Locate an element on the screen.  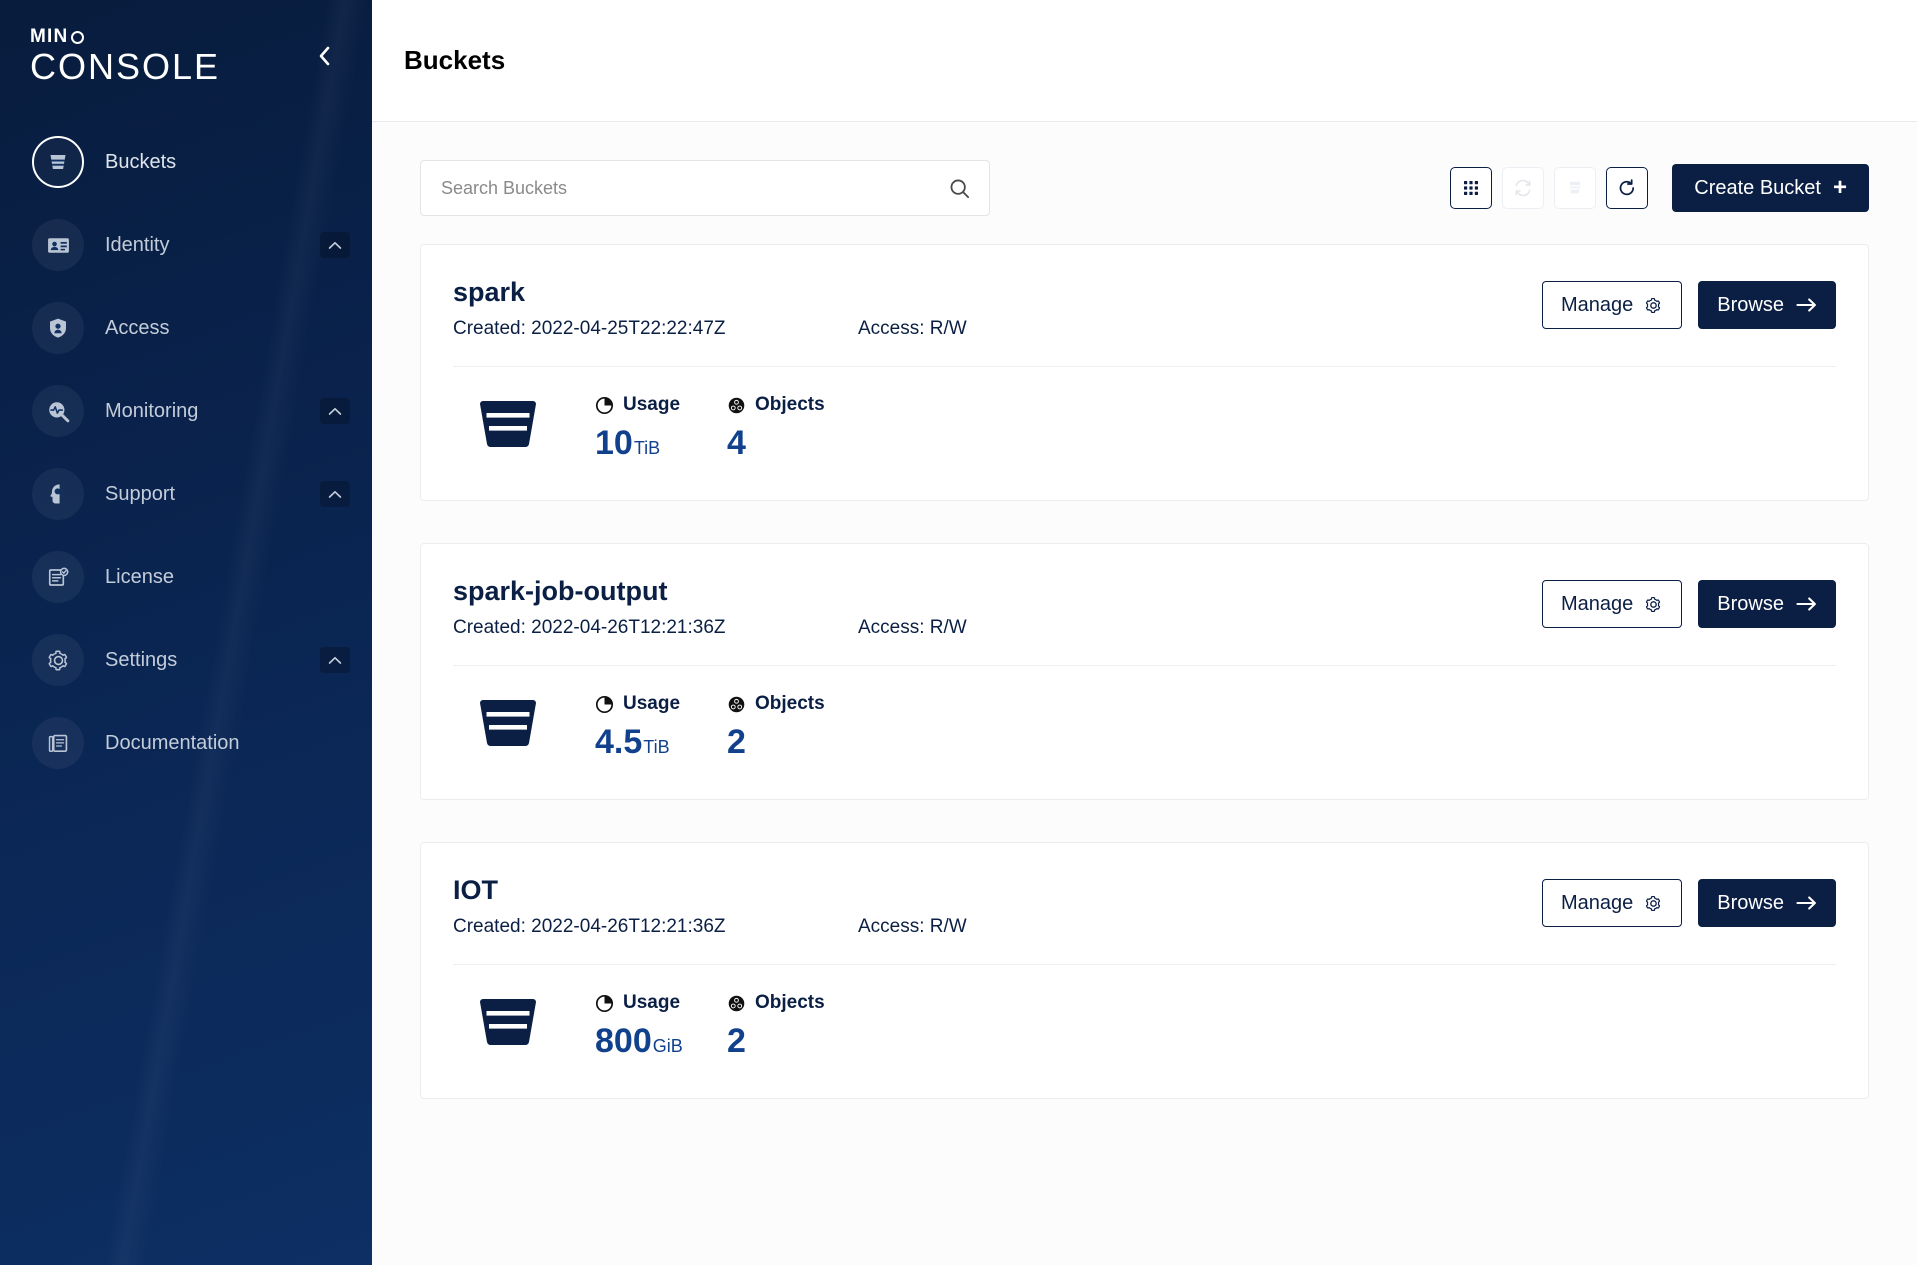
usage-value: 800 is located at coordinates (623, 1041).